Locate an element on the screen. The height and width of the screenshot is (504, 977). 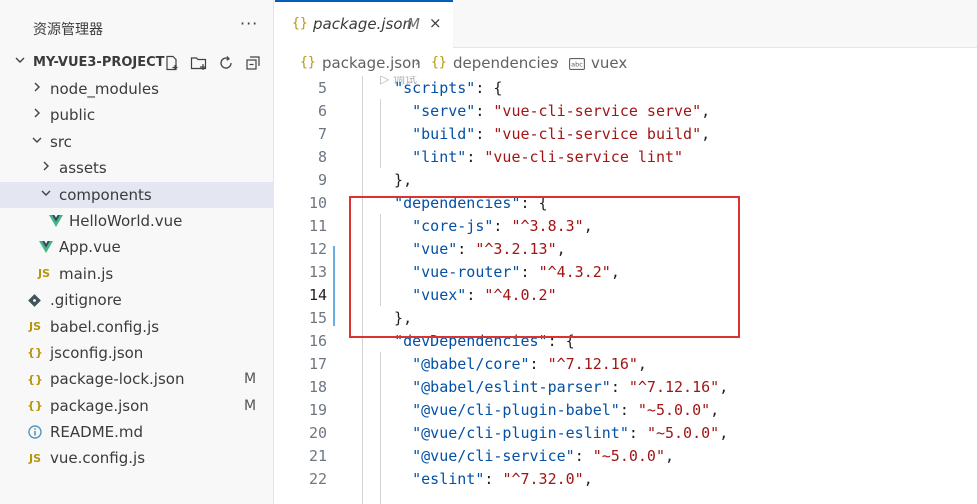
code-text: "@vue/cli-plugin-eslint": "~5.0.0", is located at coordinates (552, 433).